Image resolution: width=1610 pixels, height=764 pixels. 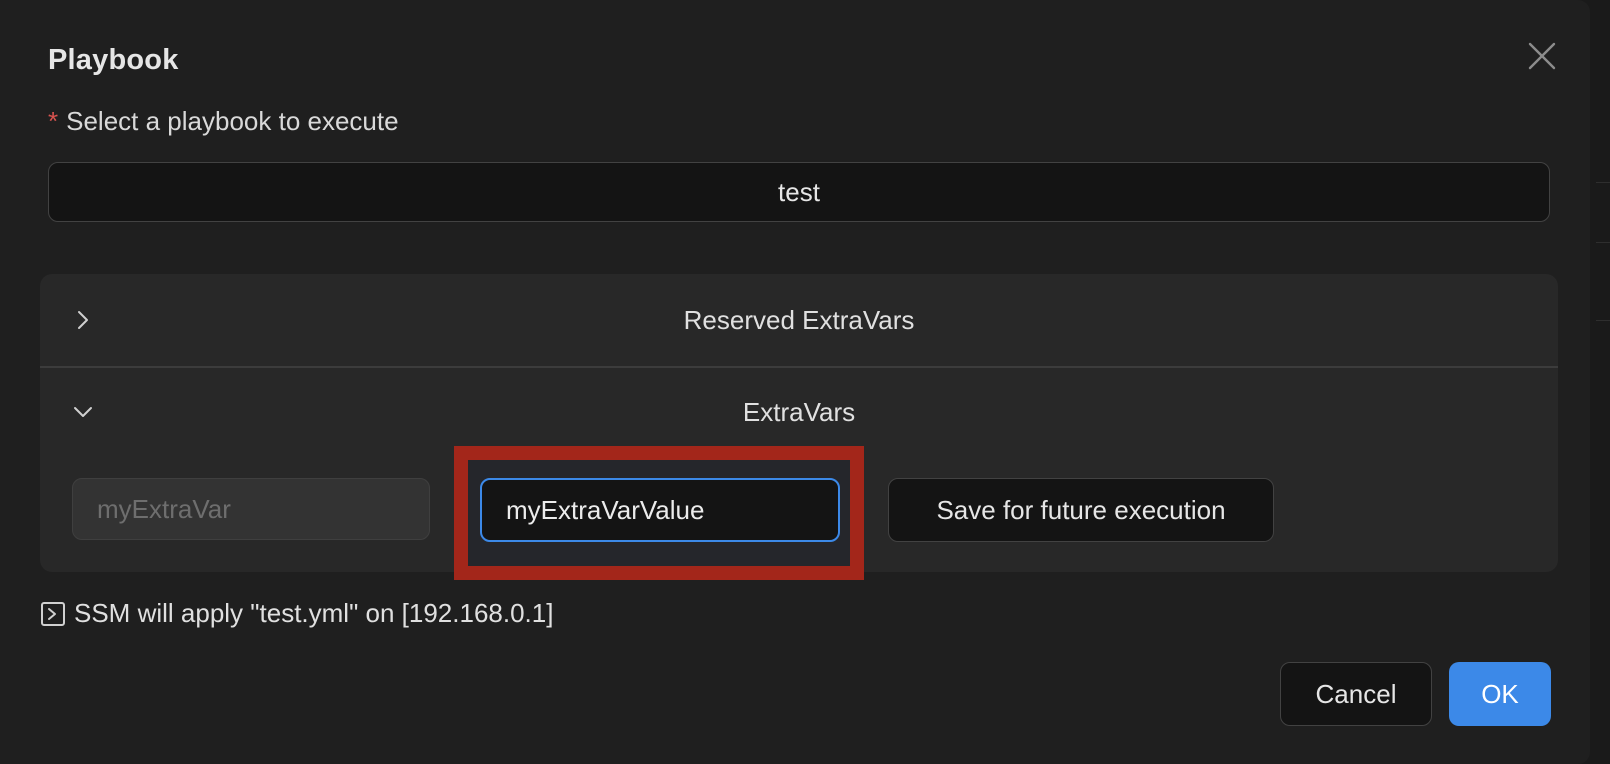 I want to click on reserved-extravars-label: Reserved ExtraVars, so click(x=799, y=319).